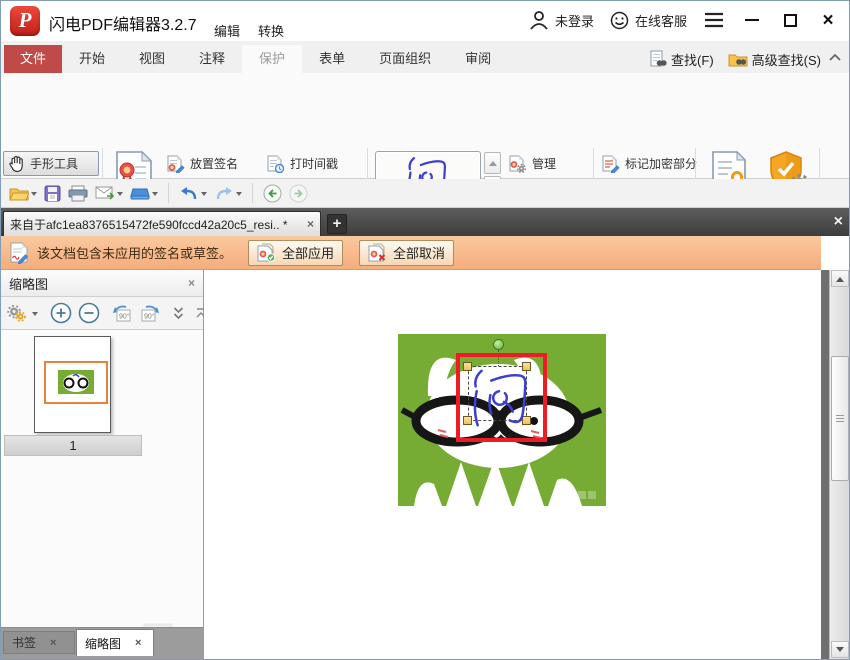 This screenshot has width=850, height=660. What do you see at coordinates (539, 20) in the screenshot?
I see `user-icon` at bounding box center [539, 20].